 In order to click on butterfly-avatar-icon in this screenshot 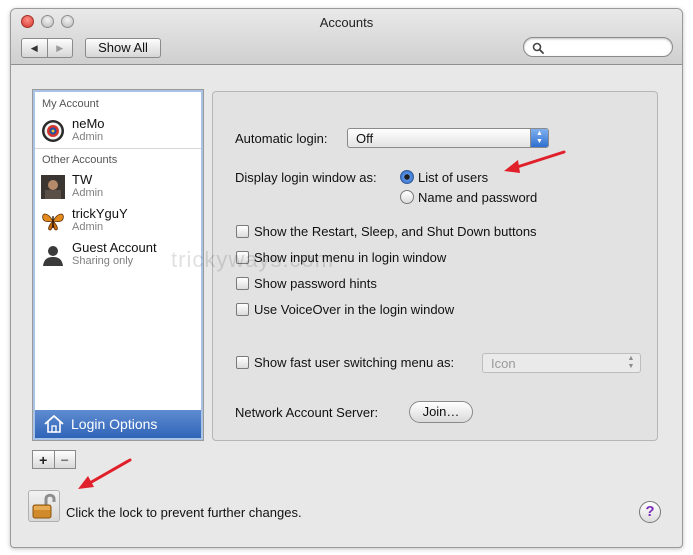, I will do `click(53, 222)`.